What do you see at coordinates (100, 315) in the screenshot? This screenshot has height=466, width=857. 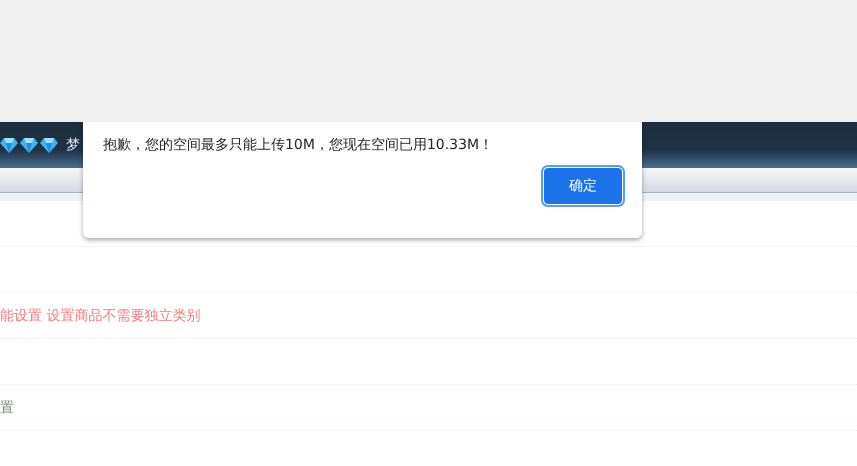 I see `hint-text: 能设置 设置商品不需要独立类别` at bounding box center [100, 315].